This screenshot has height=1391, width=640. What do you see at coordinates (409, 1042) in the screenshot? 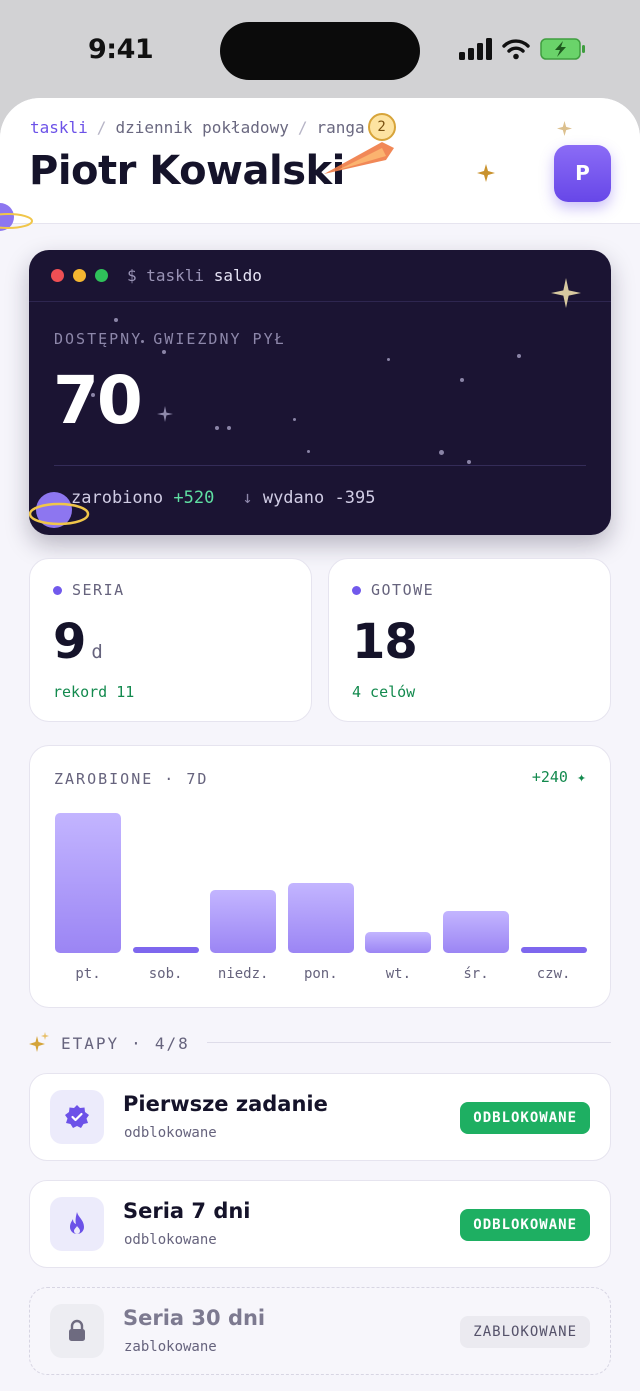
I see `divider` at bounding box center [409, 1042].